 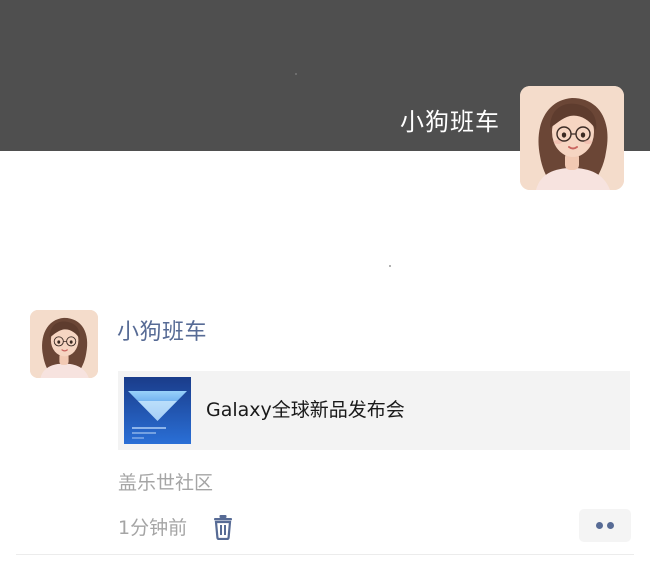 I want to click on post-timestamp: 1分钟前, so click(x=153, y=528).